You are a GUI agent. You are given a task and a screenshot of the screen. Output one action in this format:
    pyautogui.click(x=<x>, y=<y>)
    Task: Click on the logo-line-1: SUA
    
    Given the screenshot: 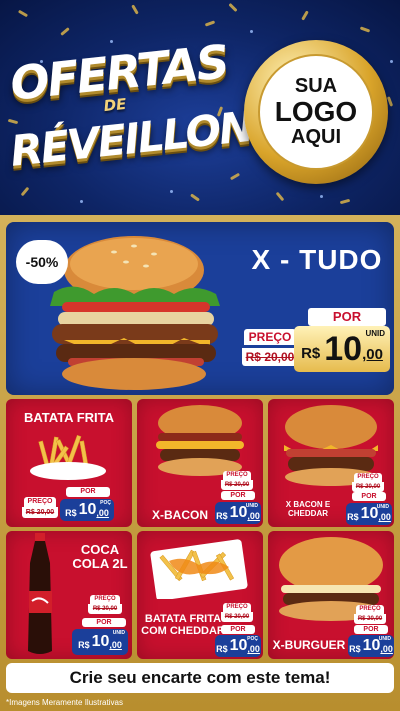 What is the action you would take?
    pyautogui.click(x=316, y=86)
    